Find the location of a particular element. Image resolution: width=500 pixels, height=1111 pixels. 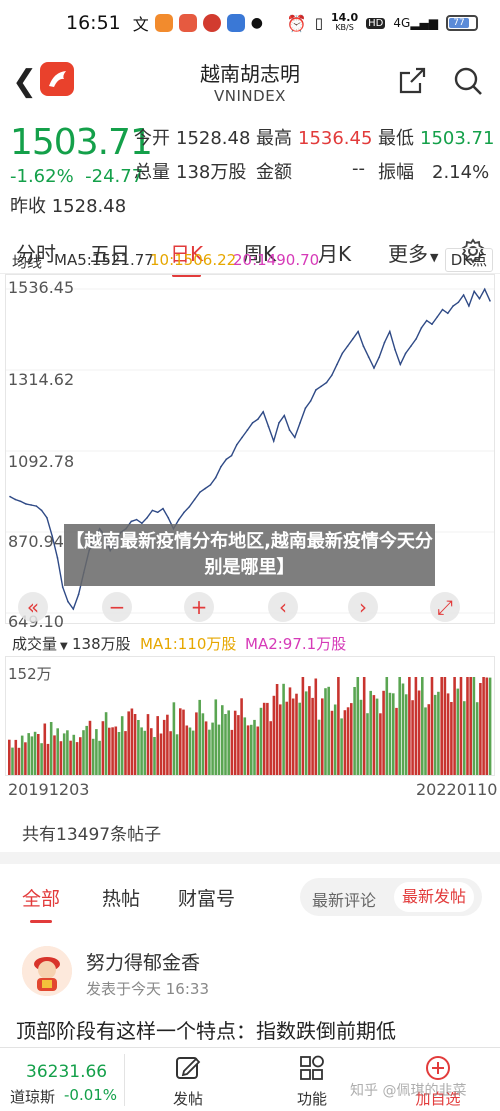

bottom-divider is located at coordinates (124, 1080).